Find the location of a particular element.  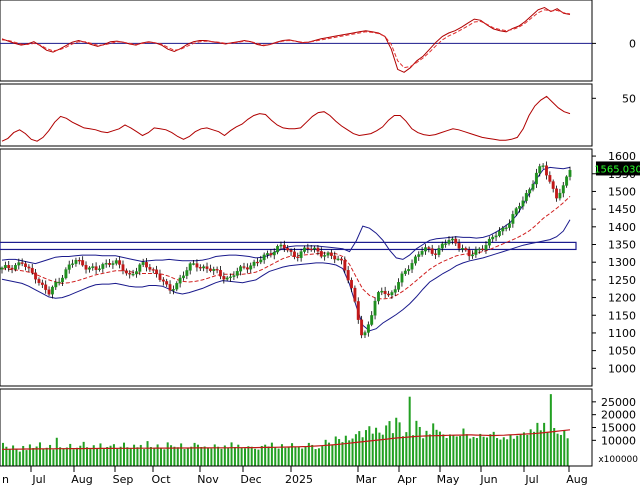

month-label: Sep is located at coordinates (123, 479).